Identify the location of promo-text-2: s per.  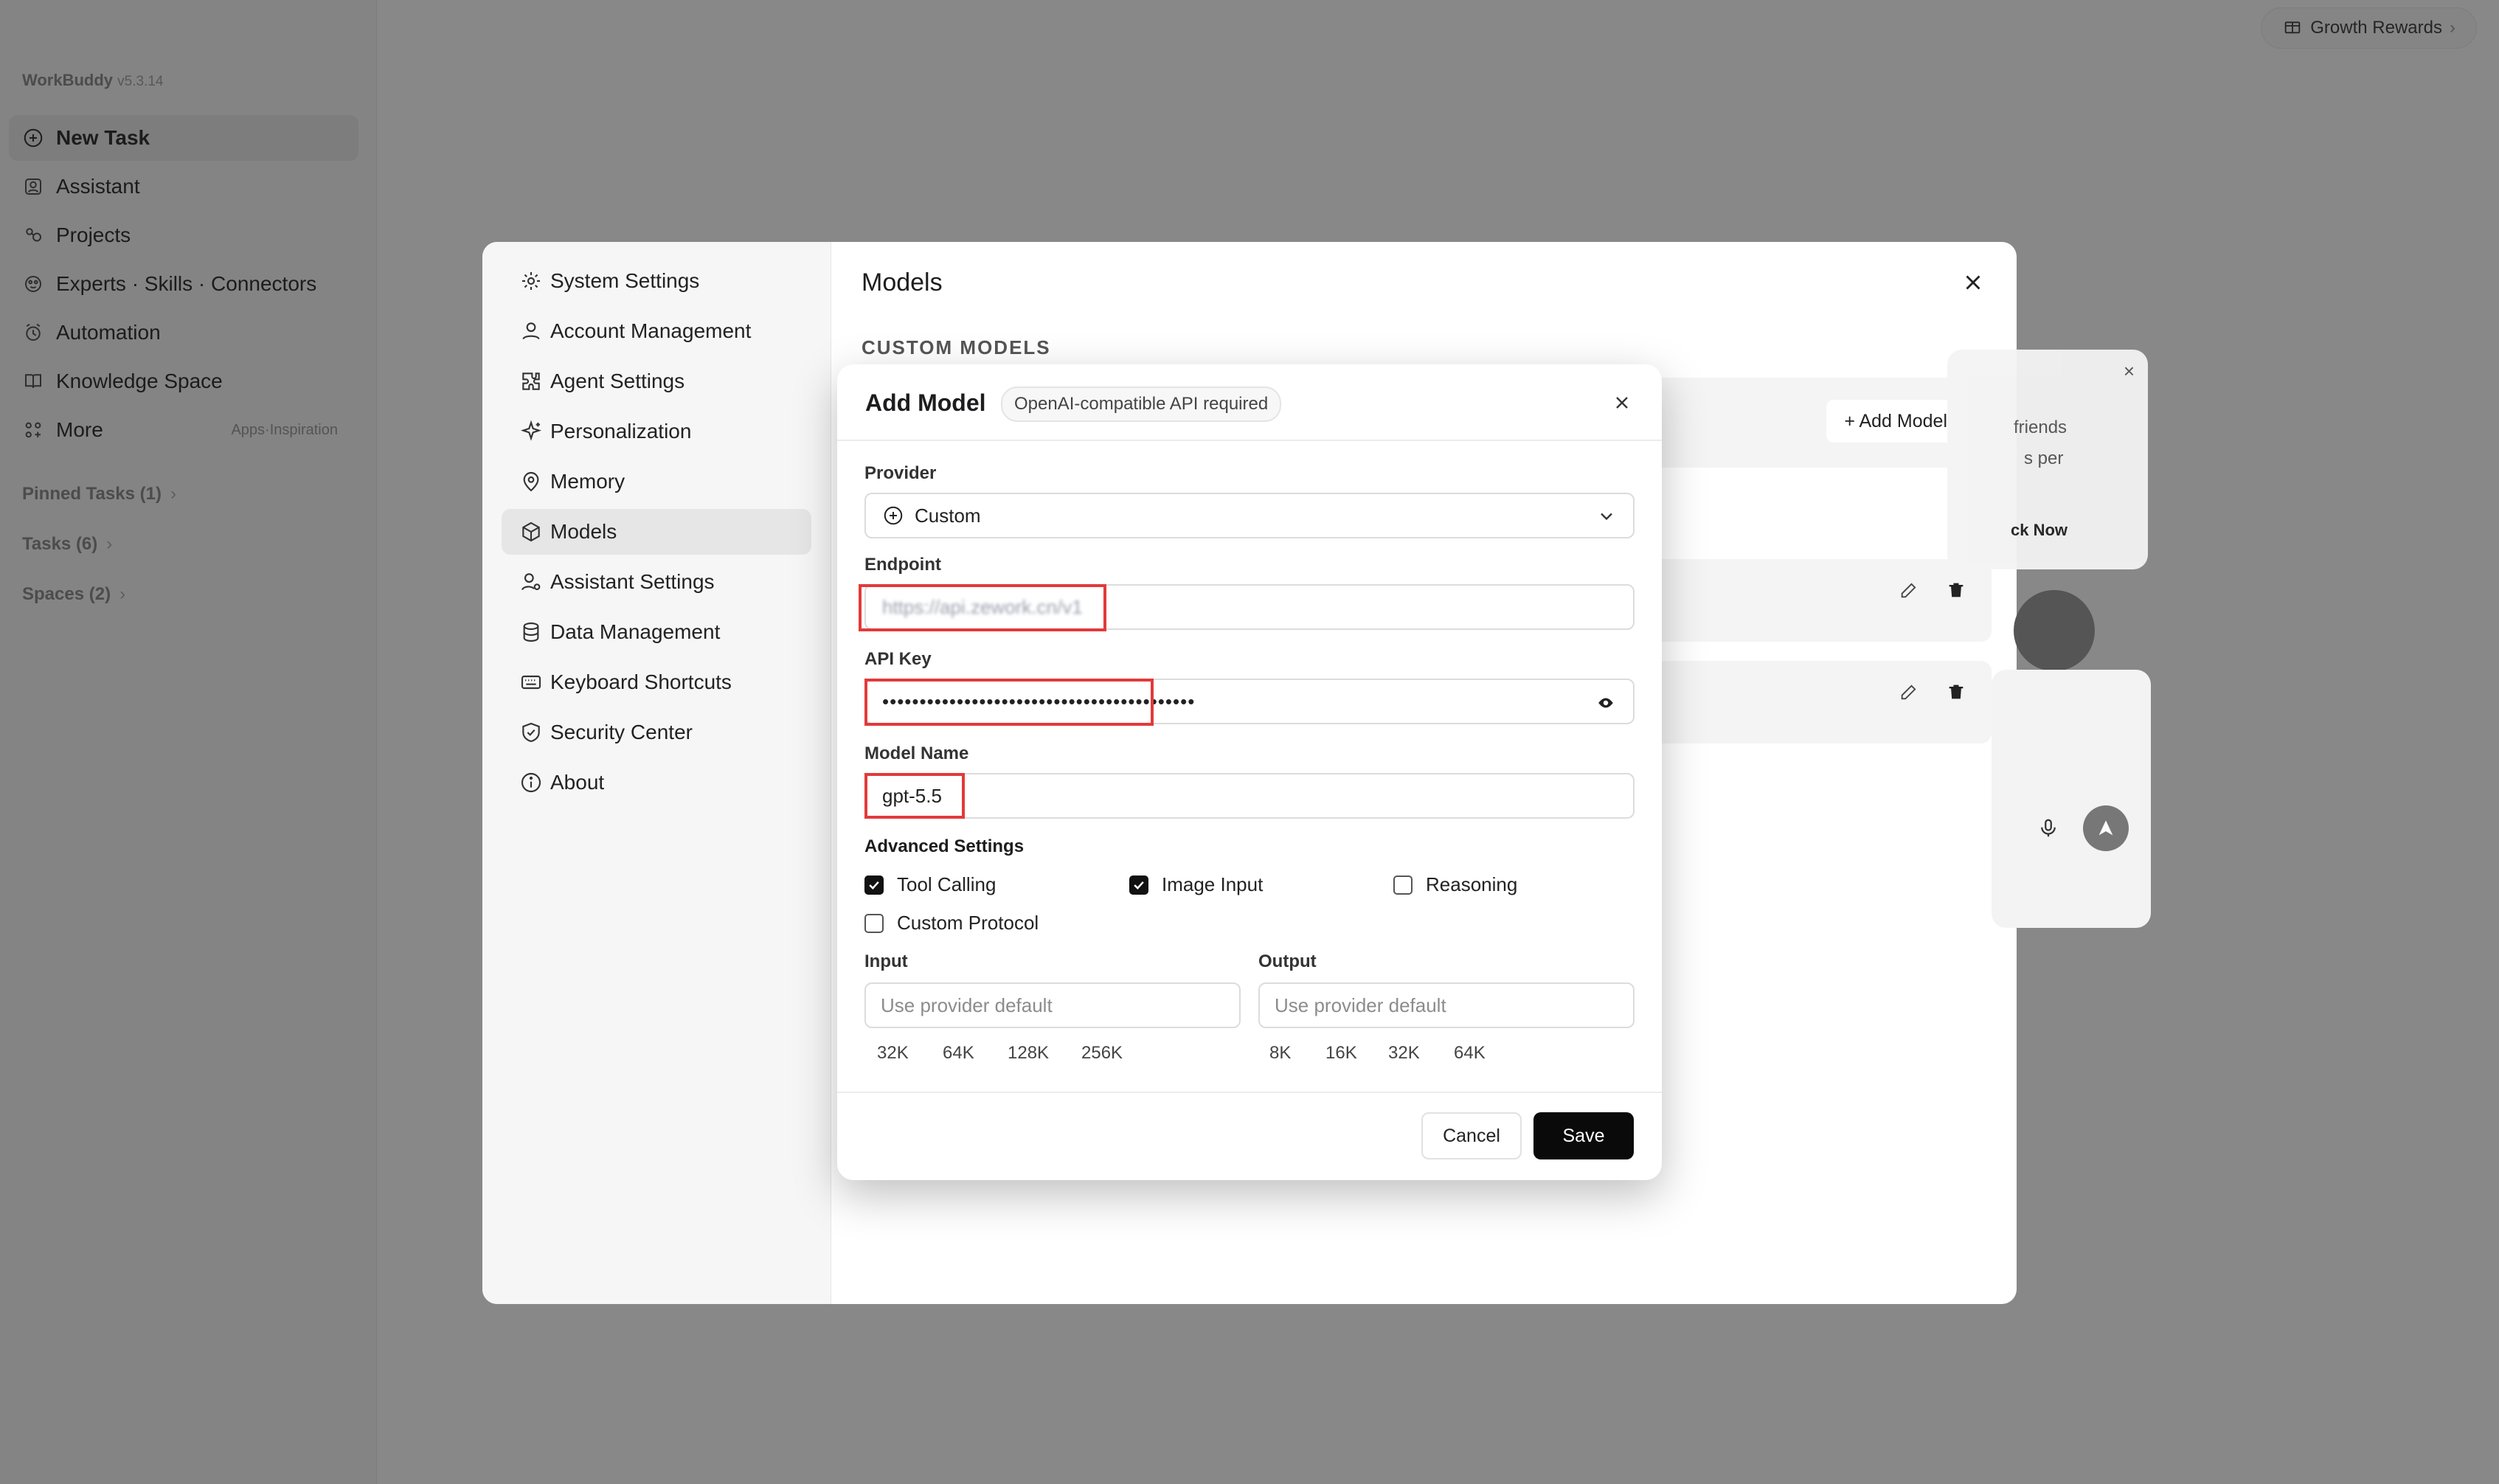
(2044, 458).